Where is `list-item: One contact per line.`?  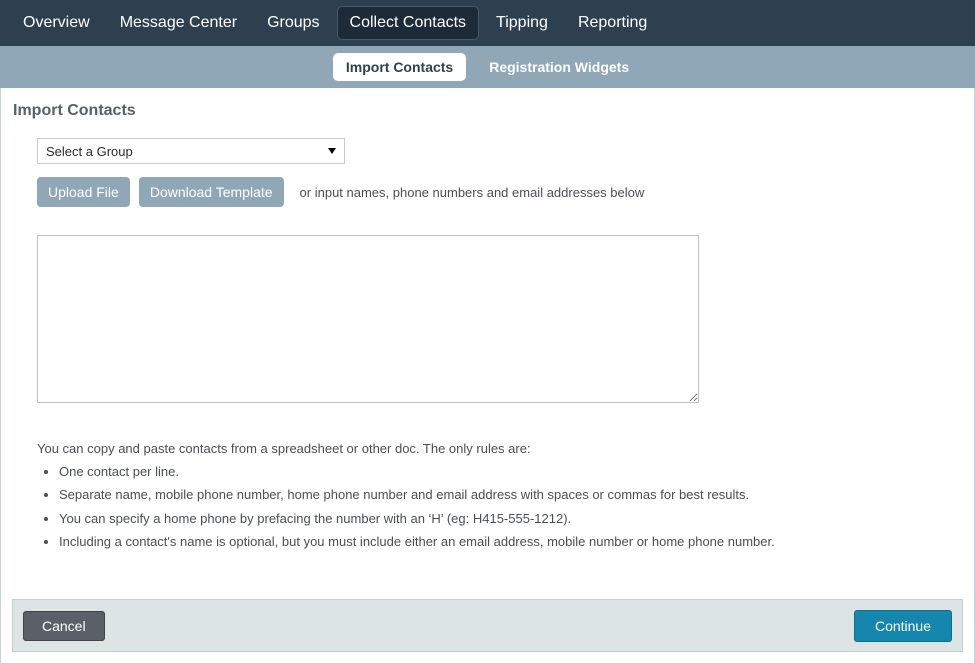
list-item: One contact per line. is located at coordinates (516, 472).